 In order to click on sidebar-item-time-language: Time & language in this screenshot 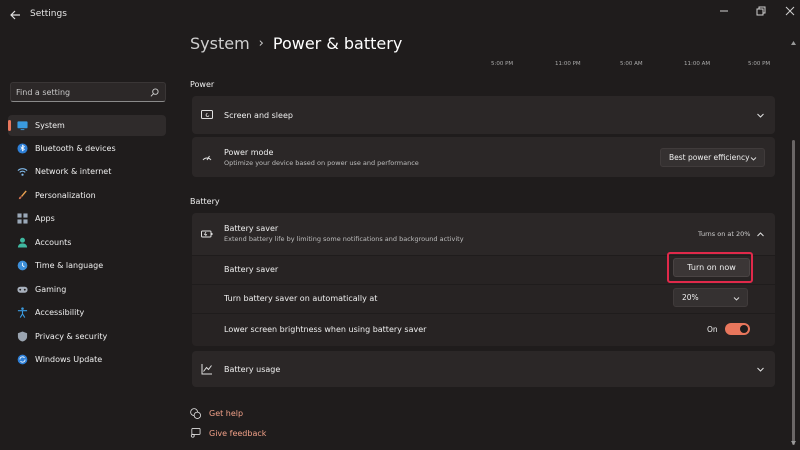, I will do `click(87, 265)`.